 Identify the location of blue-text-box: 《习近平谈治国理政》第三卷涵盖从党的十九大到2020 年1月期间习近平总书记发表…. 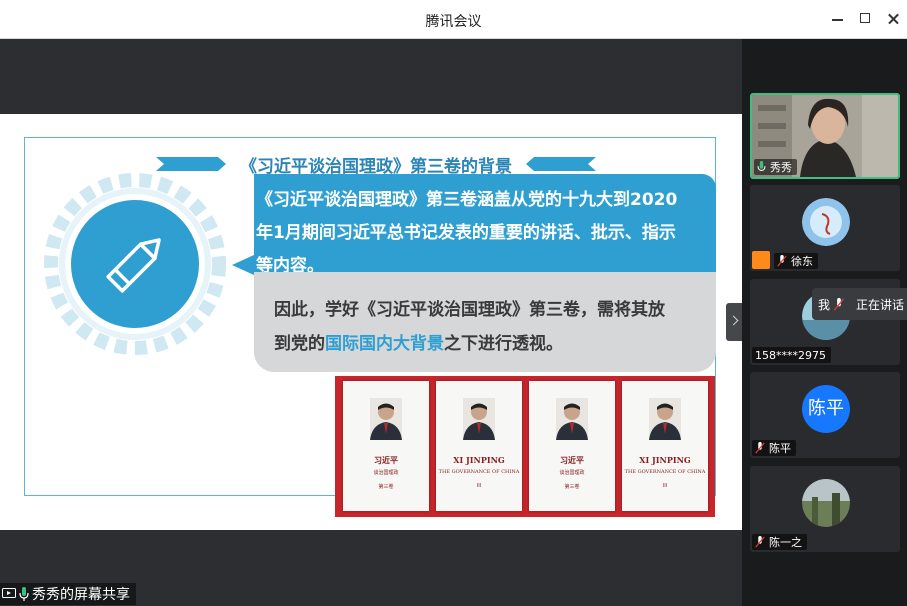
(485, 229).